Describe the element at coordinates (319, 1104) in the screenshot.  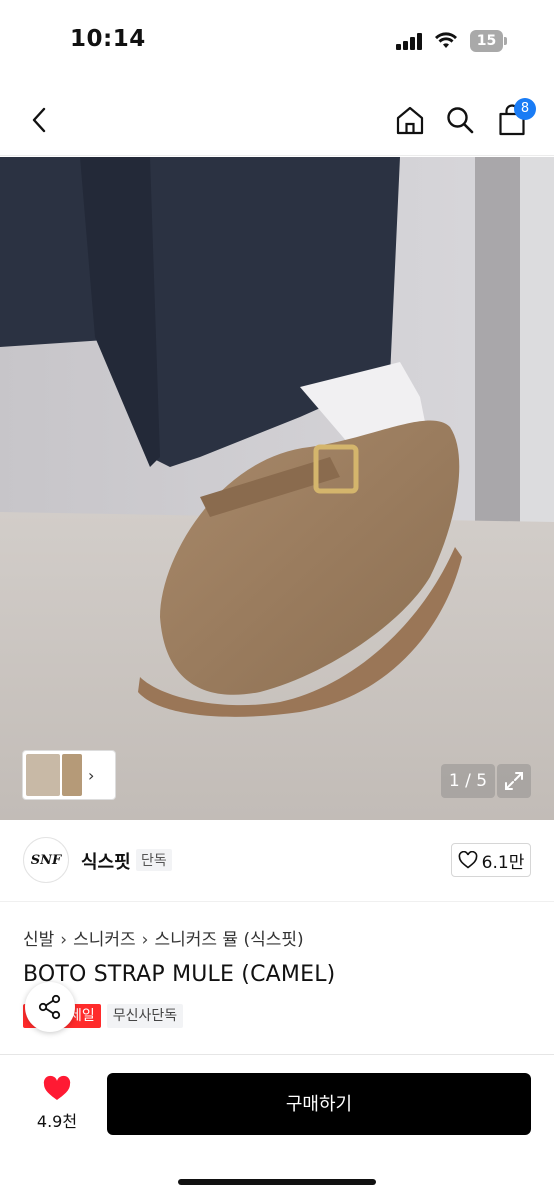
I see `buy-button: 구매하기` at that location.